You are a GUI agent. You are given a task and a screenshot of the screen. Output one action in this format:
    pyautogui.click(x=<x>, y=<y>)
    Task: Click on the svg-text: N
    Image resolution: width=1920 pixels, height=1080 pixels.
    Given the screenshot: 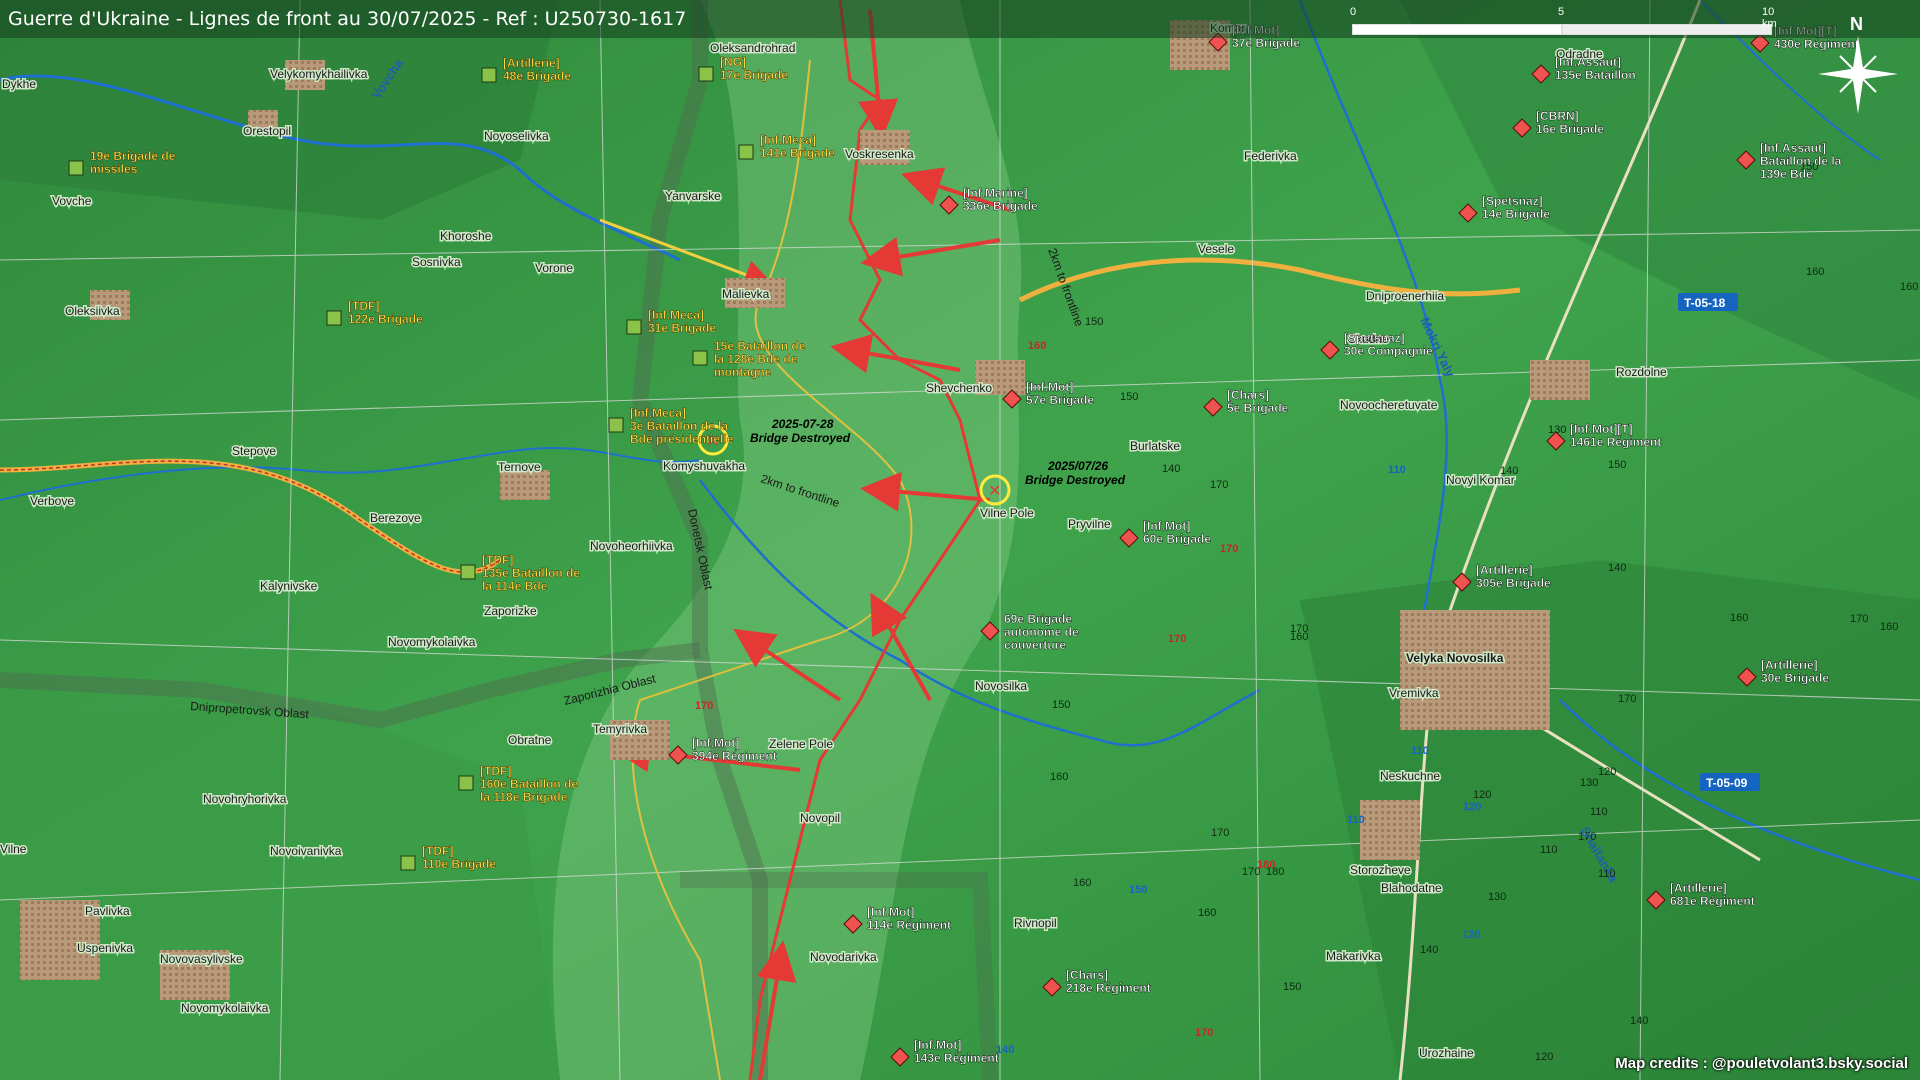 What is the action you would take?
    pyautogui.click(x=1856, y=24)
    